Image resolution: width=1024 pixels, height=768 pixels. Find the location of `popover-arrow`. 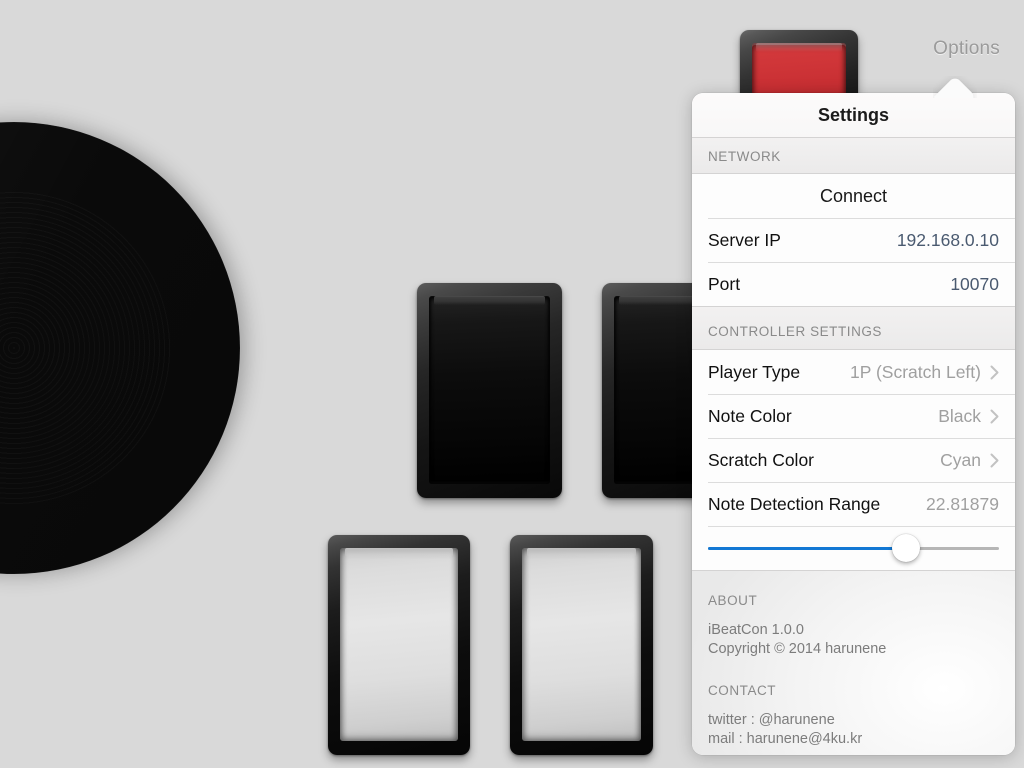

popover-arrow is located at coordinates (955, 87).